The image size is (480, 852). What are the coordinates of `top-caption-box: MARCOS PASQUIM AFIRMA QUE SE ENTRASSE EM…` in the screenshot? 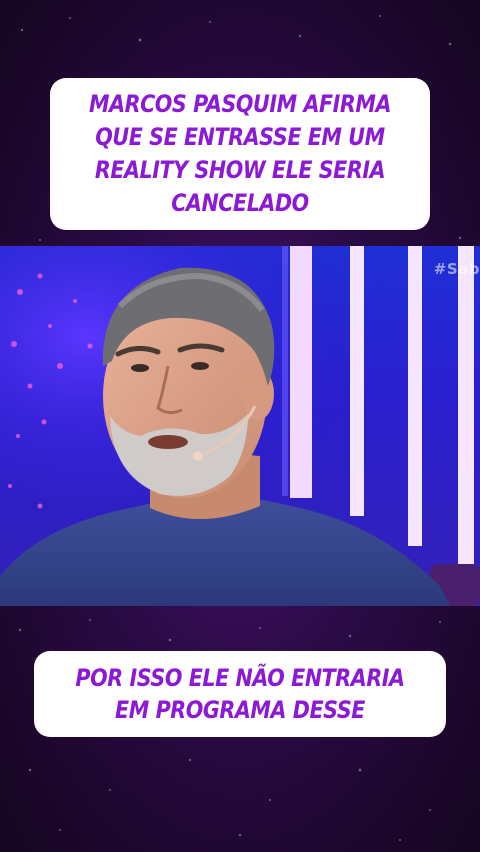 It's located at (240, 154).